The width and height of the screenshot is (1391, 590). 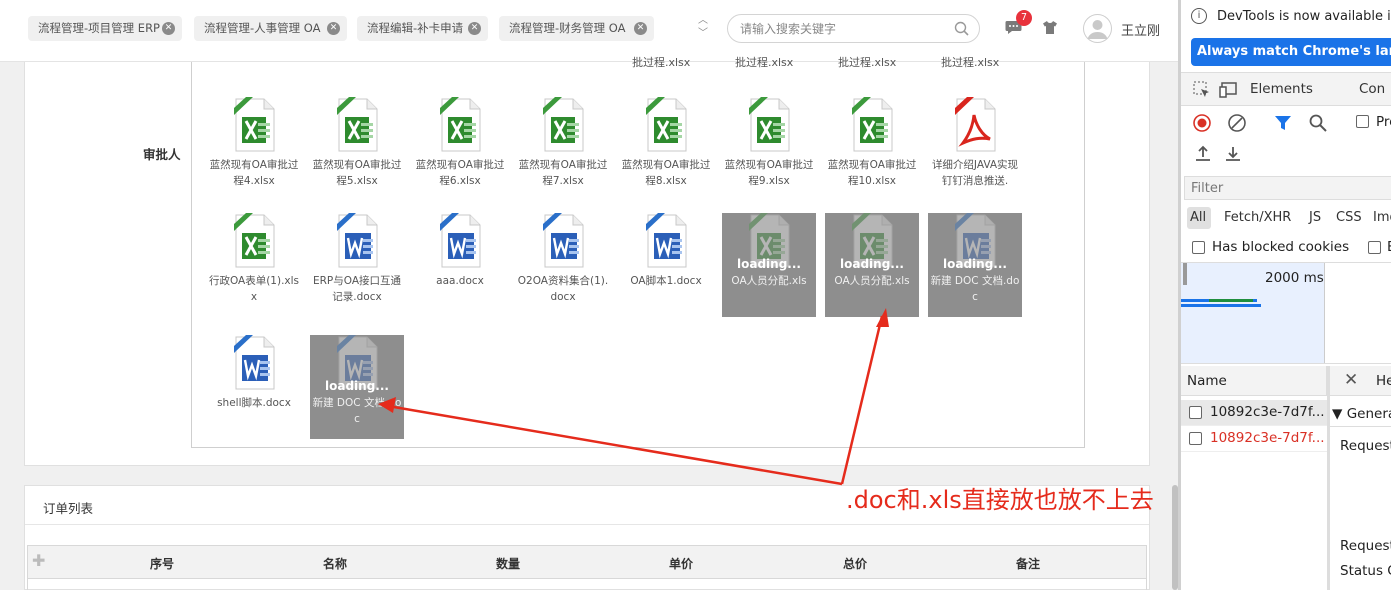 What do you see at coordinates (1202, 90) in the screenshot?
I see `inspect-icon` at bounding box center [1202, 90].